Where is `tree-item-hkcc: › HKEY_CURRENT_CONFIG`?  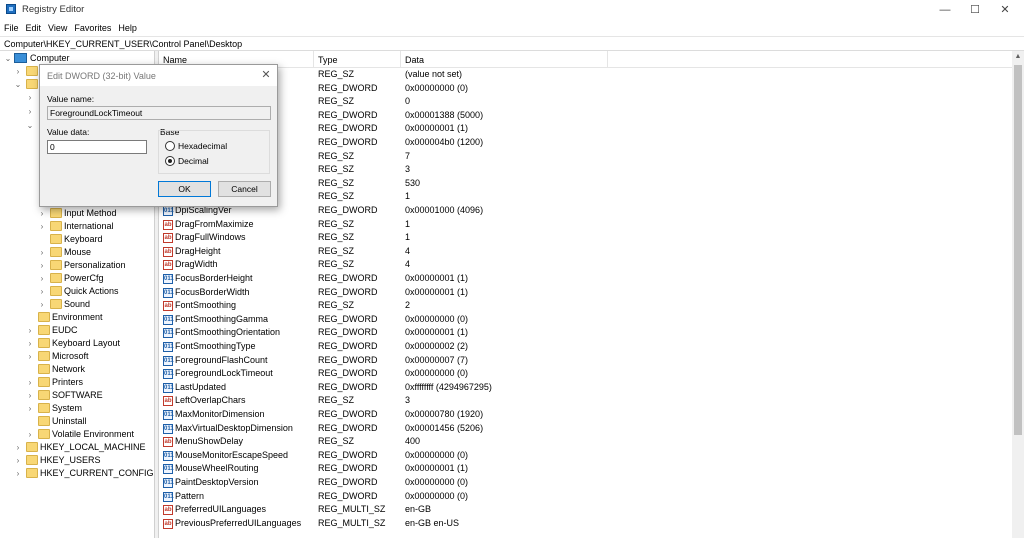 tree-item-hkcc: › HKEY_CURRENT_CONFIG is located at coordinates (84, 473).